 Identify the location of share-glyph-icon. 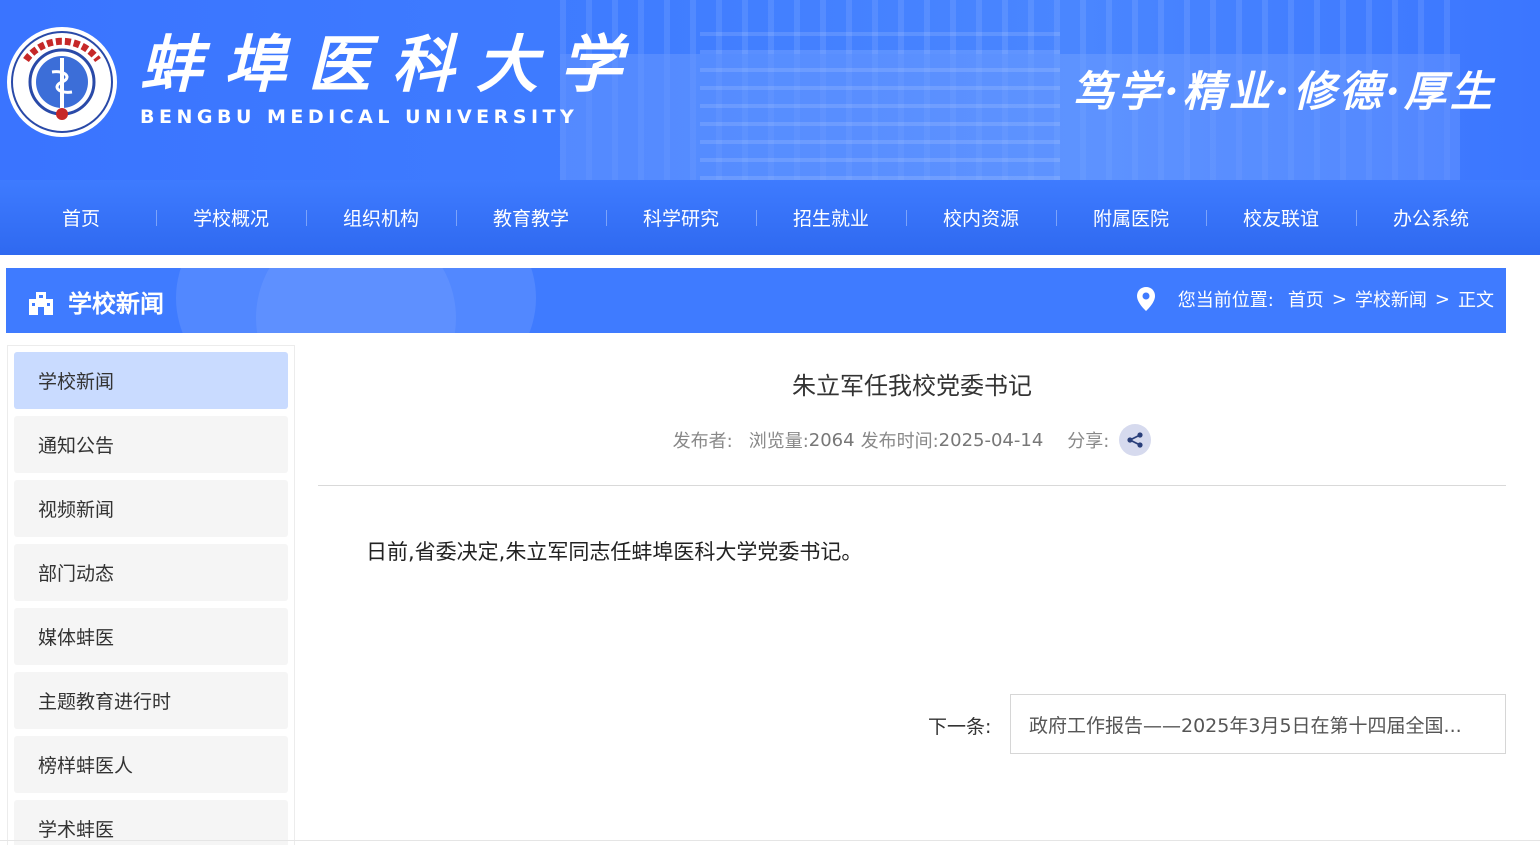
(1135, 440).